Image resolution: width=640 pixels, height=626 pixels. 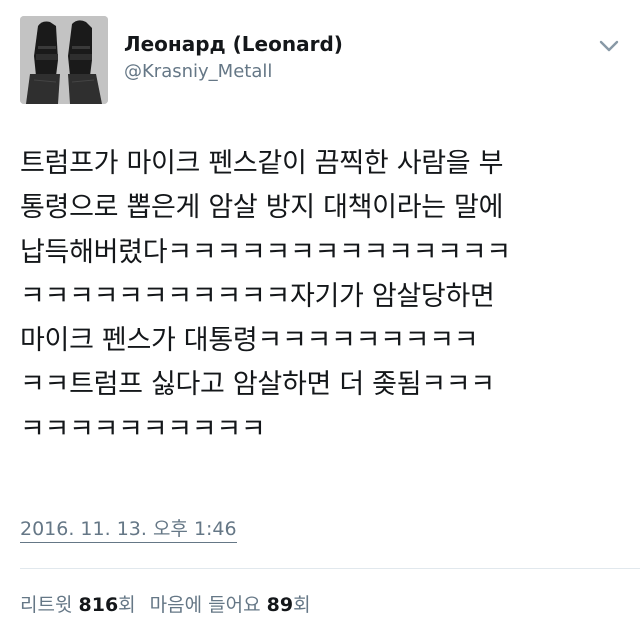 What do you see at coordinates (262, 208) in the screenshot?
I see `tweet-text-line: 통령으로 뽑은게 암살 방지 대책이라는 말에` at bounding box center [262, 208].